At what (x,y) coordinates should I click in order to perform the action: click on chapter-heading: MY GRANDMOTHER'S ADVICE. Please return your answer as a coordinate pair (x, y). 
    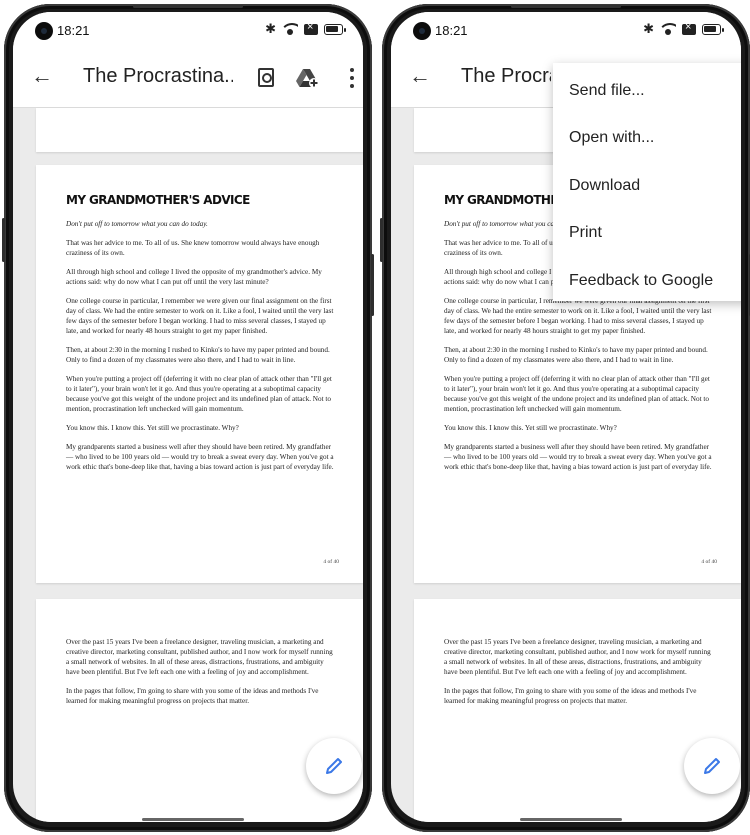
    Looking at the image, I should click on (158, 200).